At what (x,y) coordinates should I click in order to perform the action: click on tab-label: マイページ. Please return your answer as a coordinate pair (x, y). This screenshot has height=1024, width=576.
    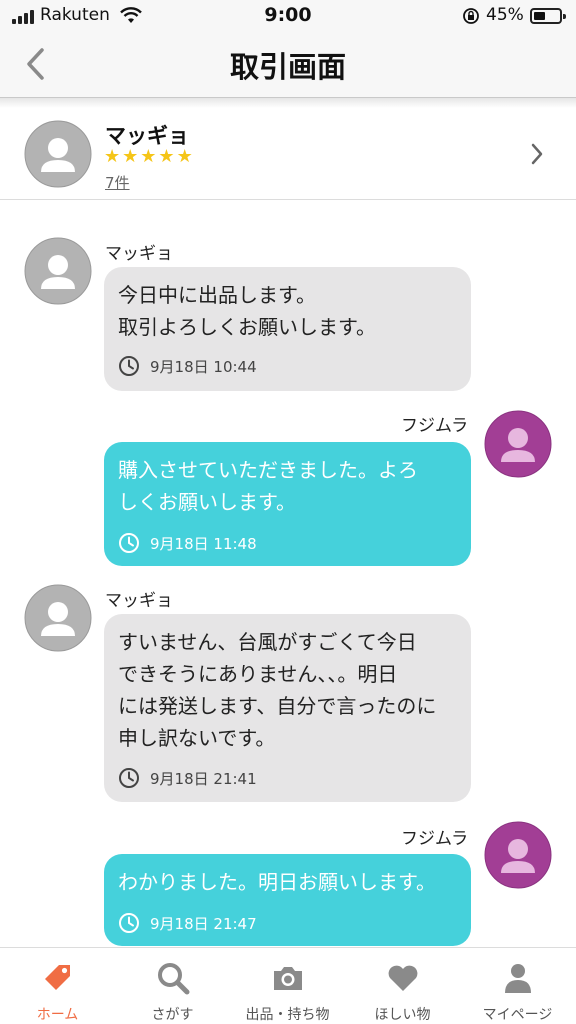
    Looking at the image, I should click on (517, 1015).